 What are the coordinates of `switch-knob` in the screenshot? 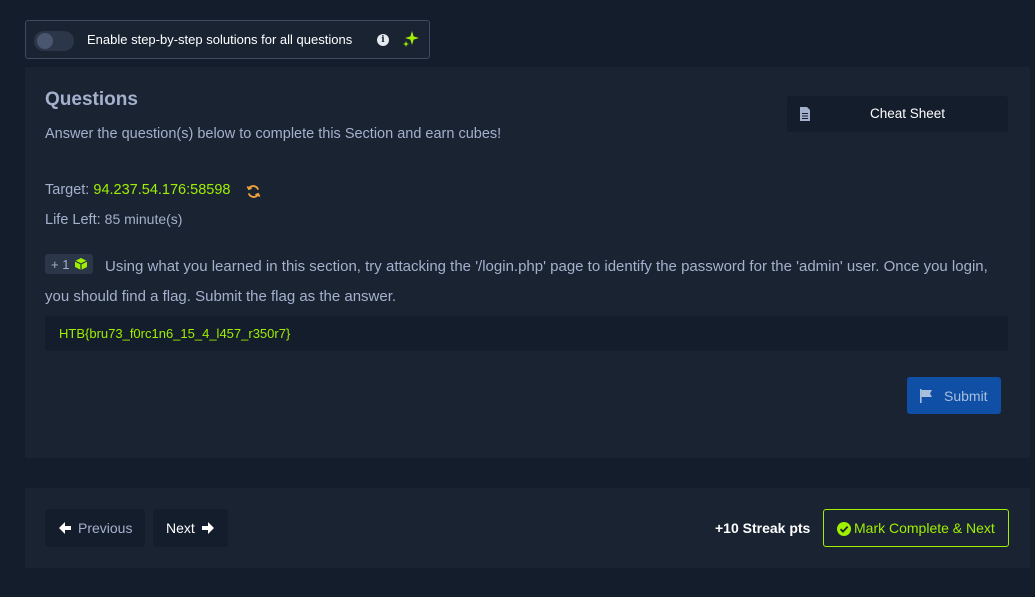 It's located at (45, 41).